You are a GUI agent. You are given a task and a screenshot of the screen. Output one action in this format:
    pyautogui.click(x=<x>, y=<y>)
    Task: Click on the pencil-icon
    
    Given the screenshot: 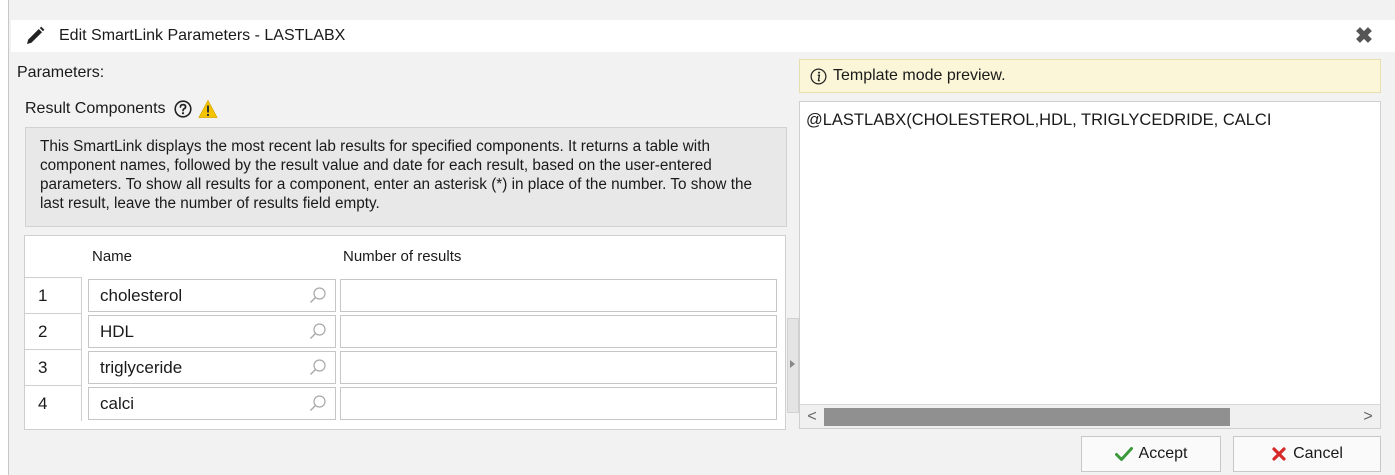 What is the action you would take?
    pyautogui.click(x=36, y=35)
    